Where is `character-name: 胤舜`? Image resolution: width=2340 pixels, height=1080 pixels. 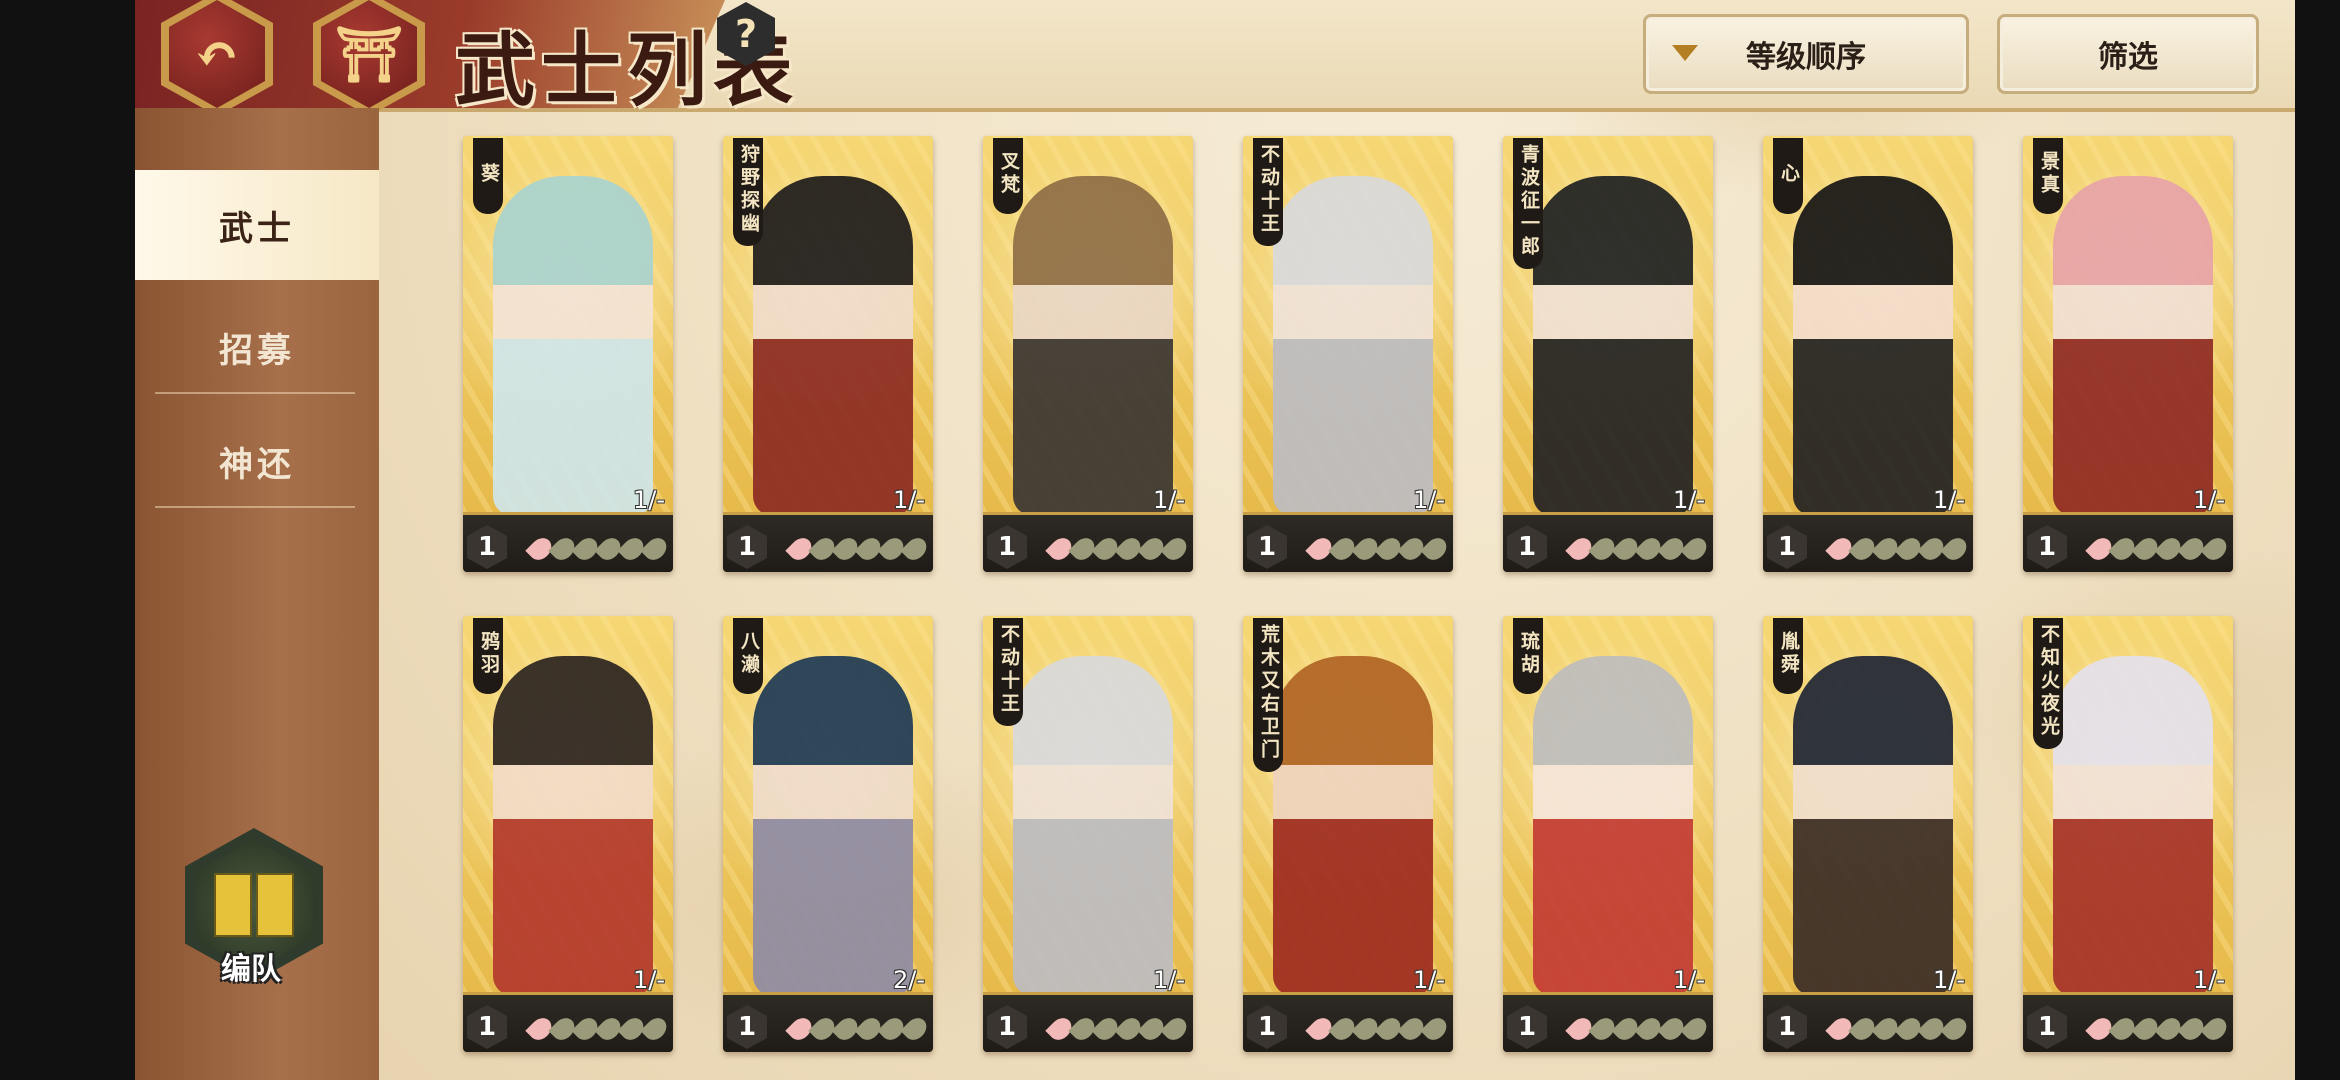
character-name: 胤舜 is located at coordinates (1788, 656).